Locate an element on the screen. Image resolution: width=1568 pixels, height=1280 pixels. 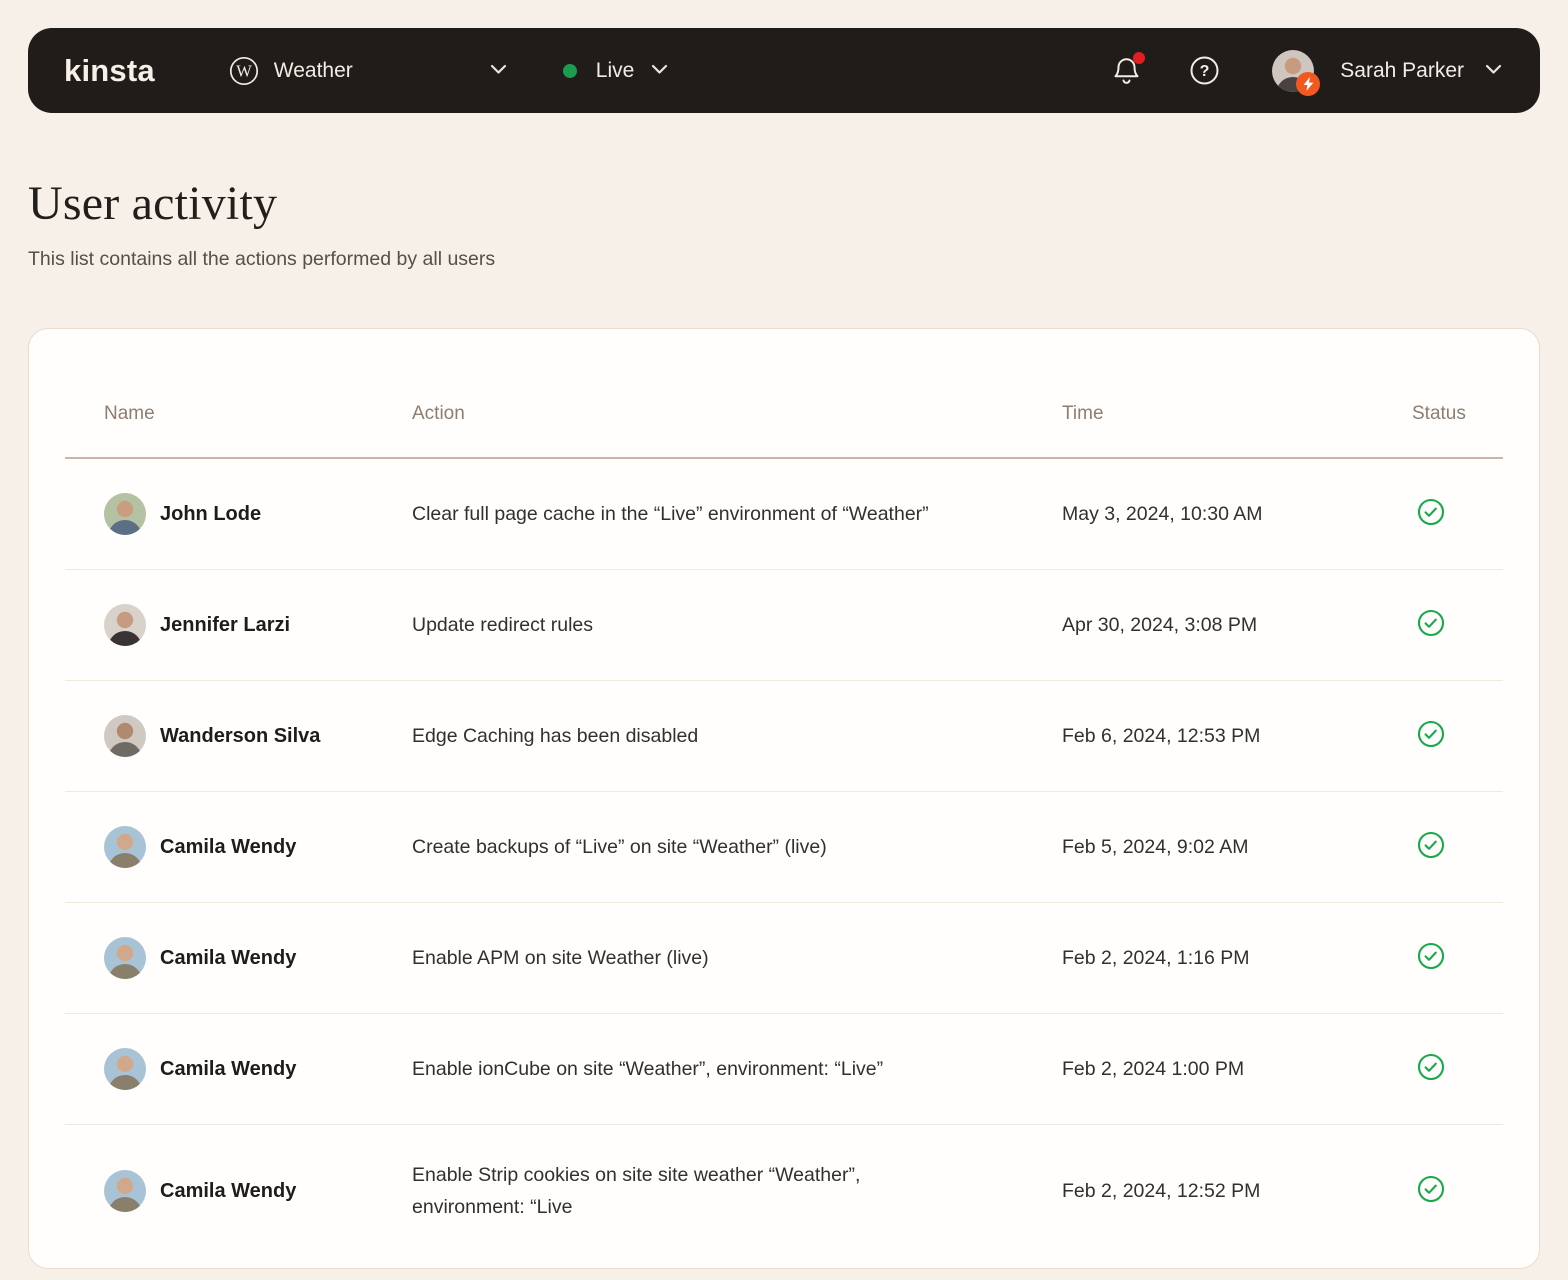
time-cell: Feb 6, 2024, 12:53 PM is located at coordinates (1230, 736).